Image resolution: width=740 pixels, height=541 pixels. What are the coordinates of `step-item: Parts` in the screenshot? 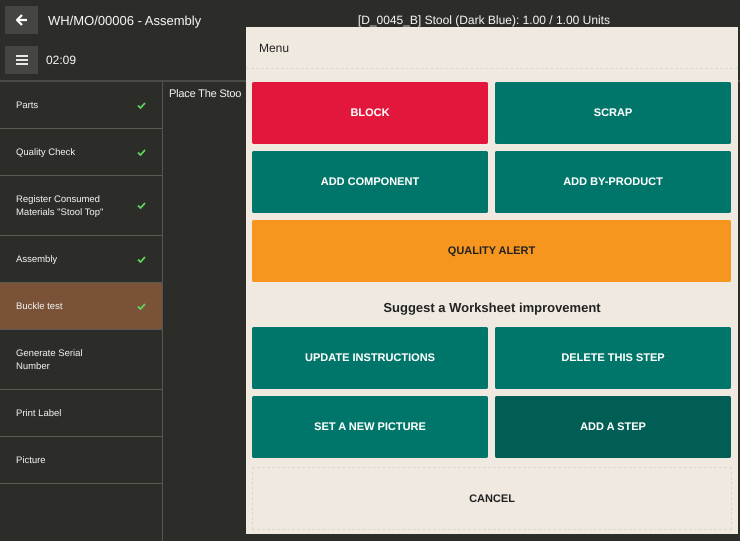 It's located at (81, 105).